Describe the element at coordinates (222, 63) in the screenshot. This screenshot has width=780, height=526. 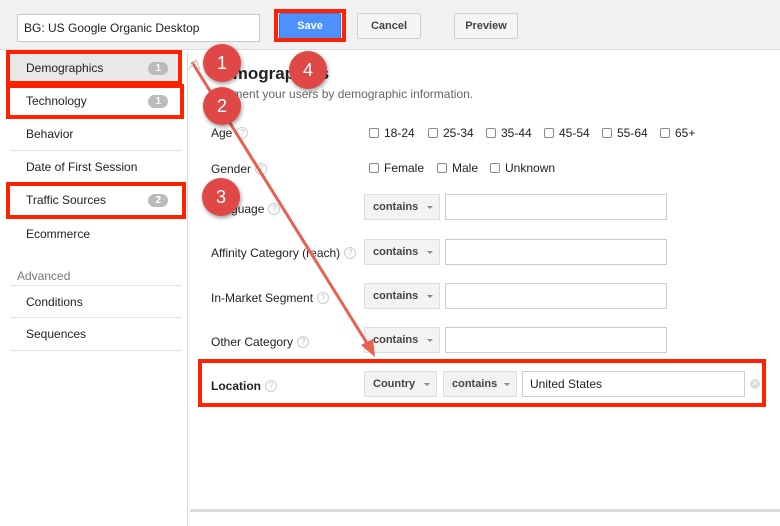
I see `step-marker-1: 1` at that location.